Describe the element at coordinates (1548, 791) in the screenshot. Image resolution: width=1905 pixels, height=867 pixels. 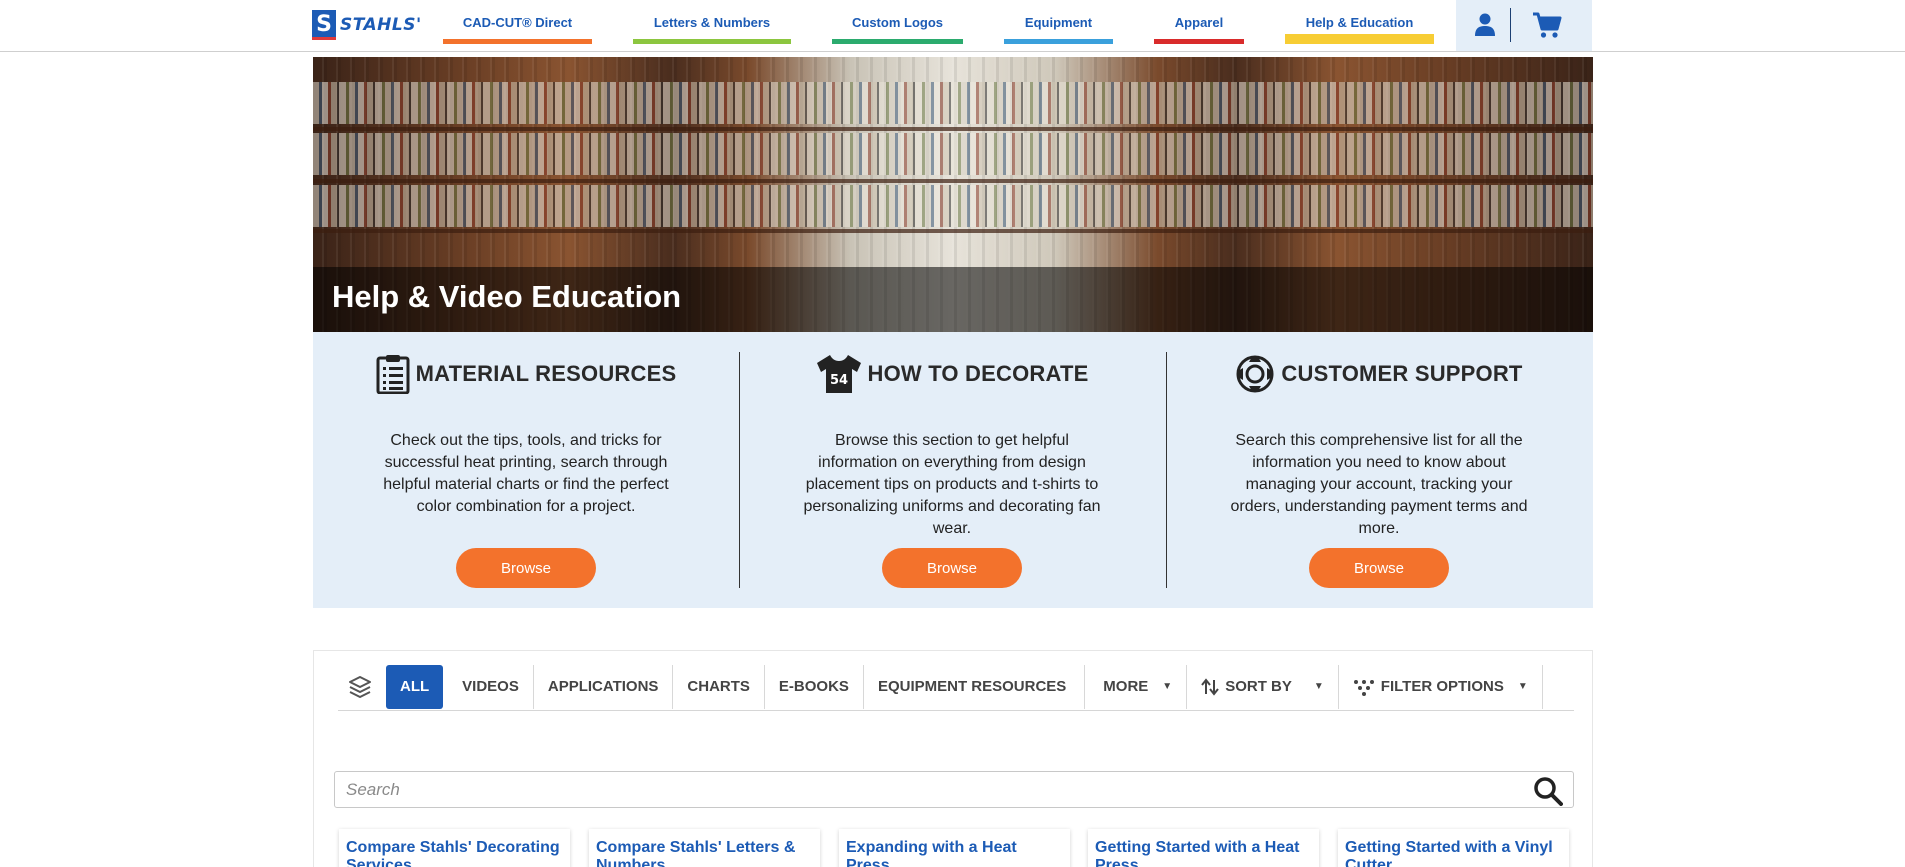
I see `search-icon` at that location.